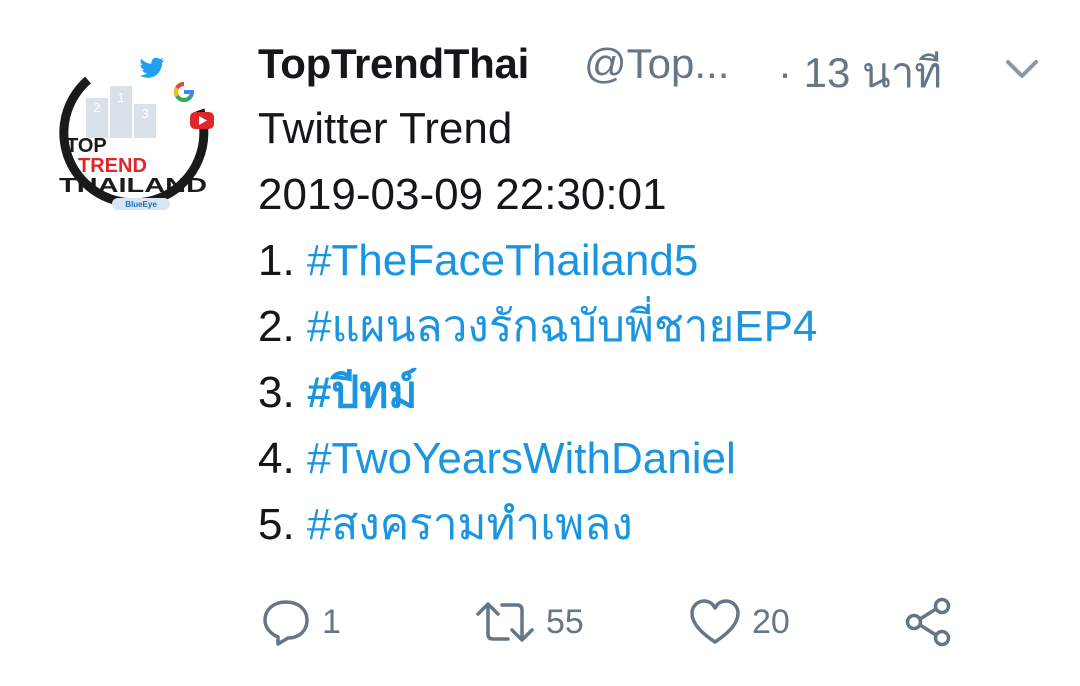 Image resolution: width=1080 pixels, height=686 pixels. I want to click on tweet-datetime: 2019-03-09 22:30:01, so click(462, 194).